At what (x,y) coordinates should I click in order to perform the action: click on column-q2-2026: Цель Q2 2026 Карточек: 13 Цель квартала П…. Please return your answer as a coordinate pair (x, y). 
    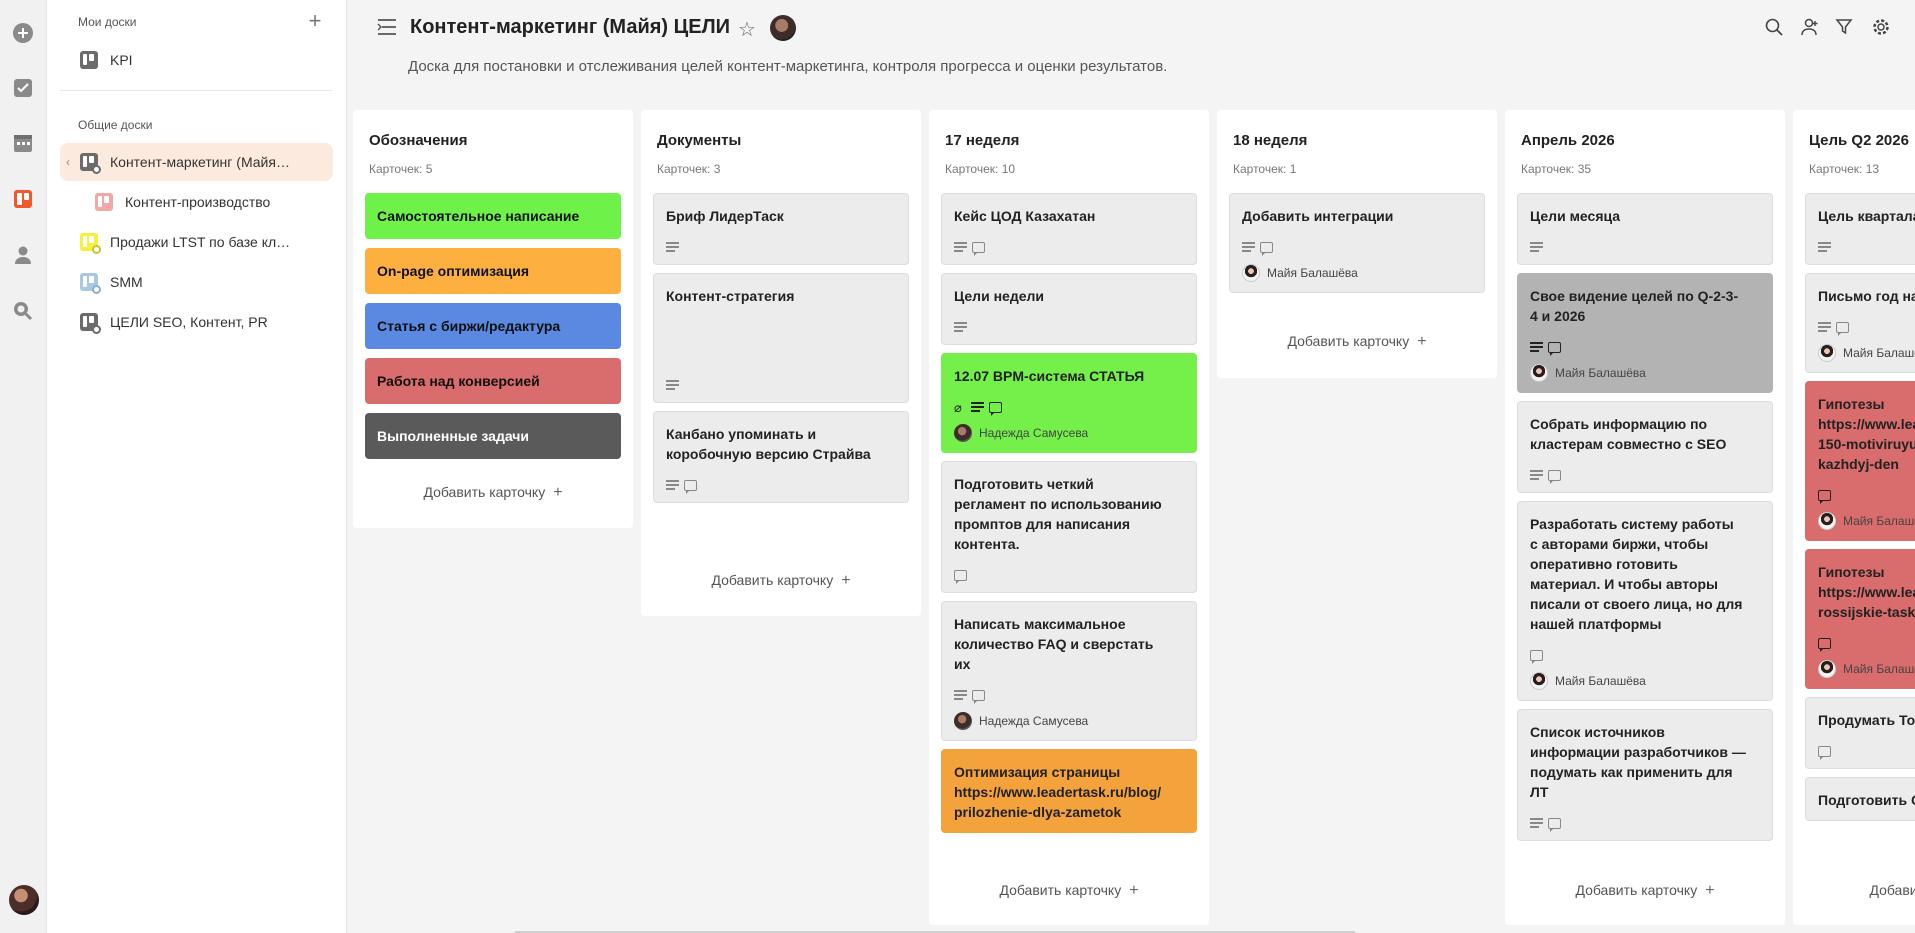
    Looking at the image, I should click on (1854, 517).